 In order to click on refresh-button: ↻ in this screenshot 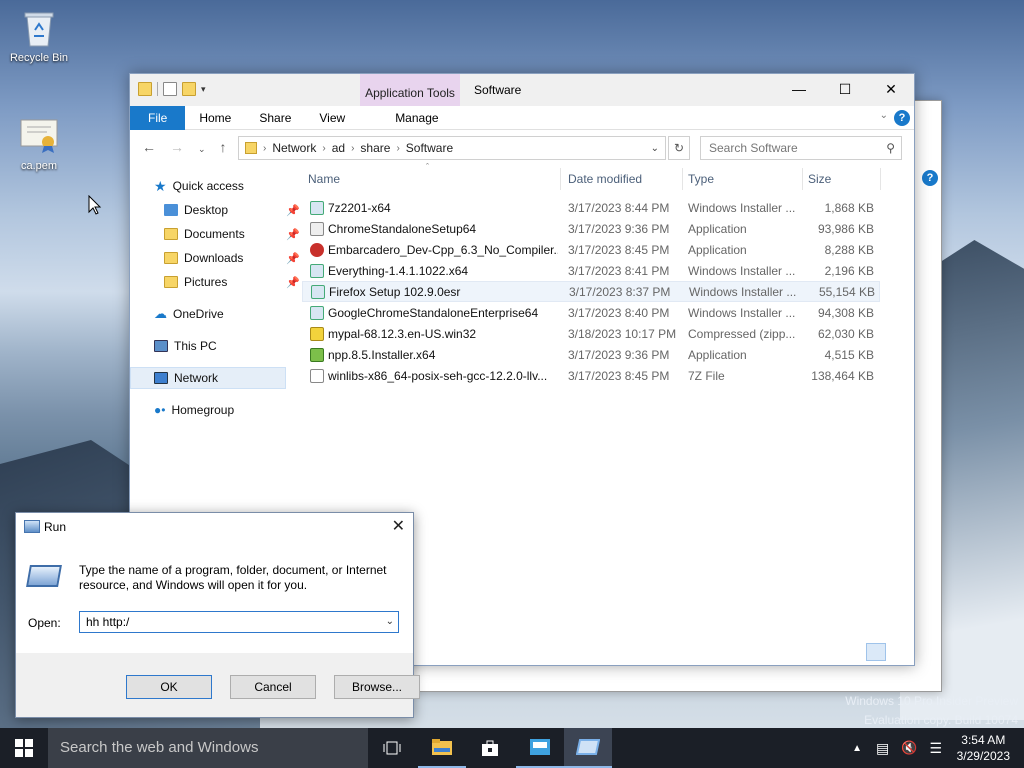, I will do `click(679, 148)`.